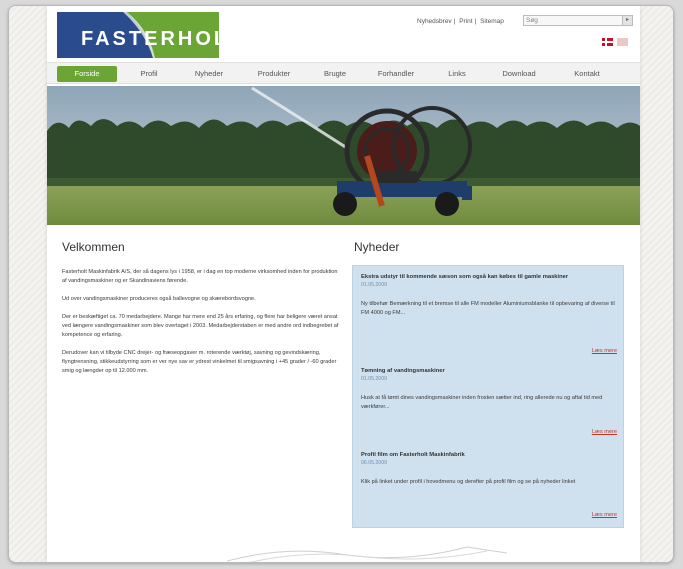 This screenshot has height=569, width=683. I want to click on news-title: Tømning af vandingsmaskiner, so click(489, 371).